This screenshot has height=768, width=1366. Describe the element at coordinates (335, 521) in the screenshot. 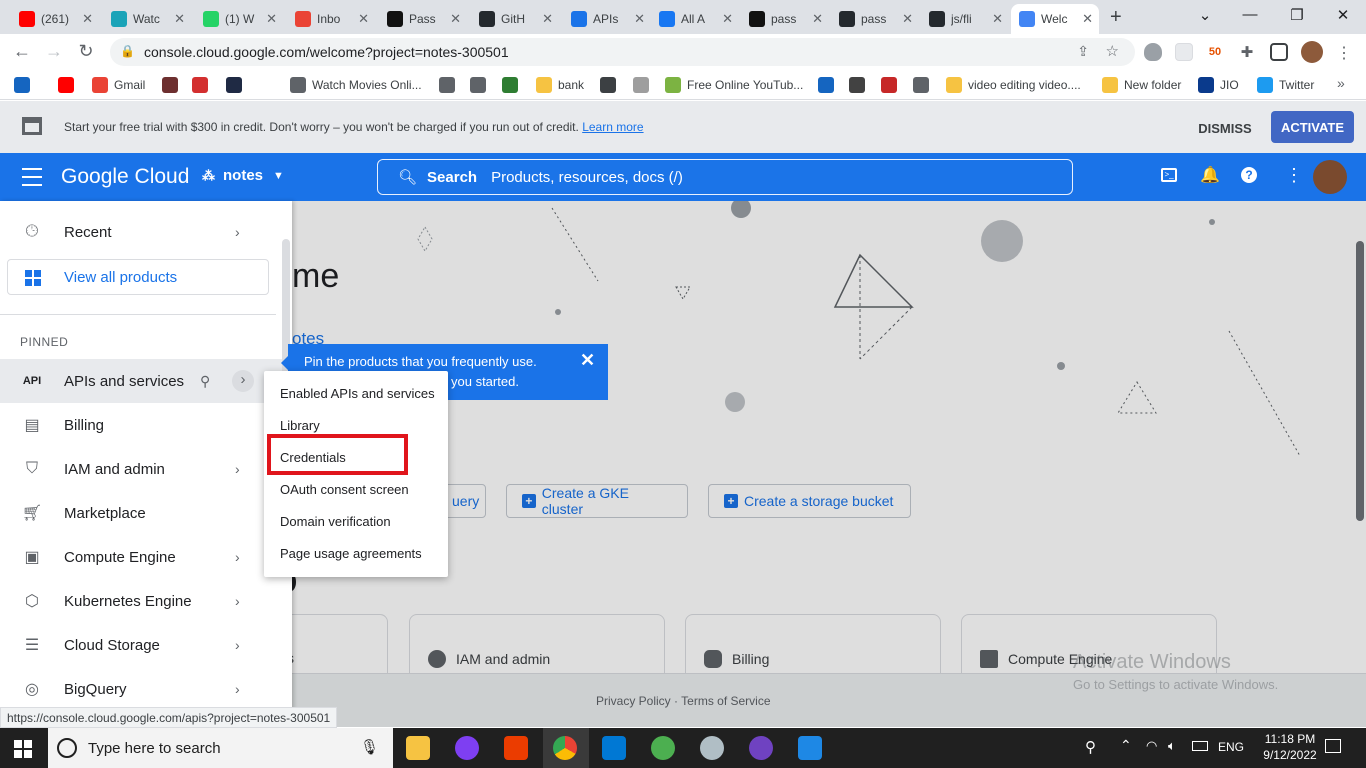

I see `submenu-item-domain-verification: Domain verification` at that location.